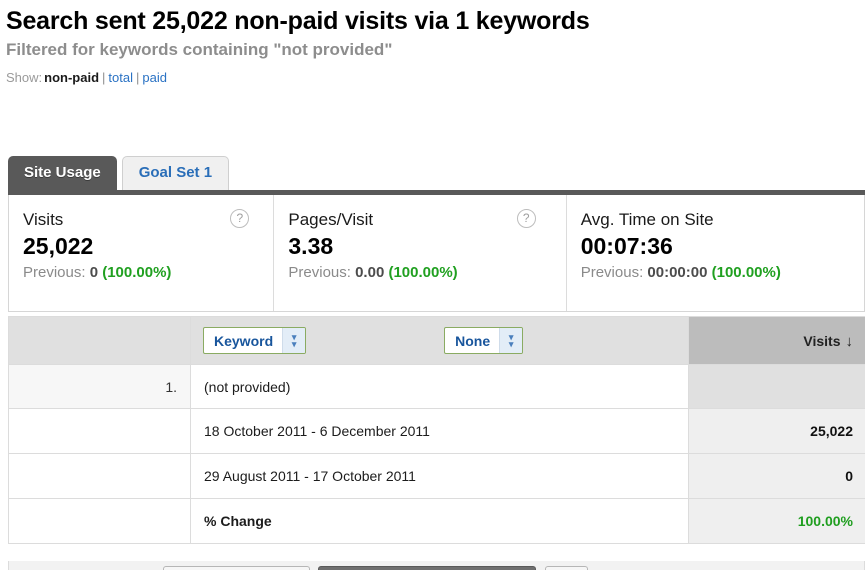  Describe the element at coordinates (427, 568) in the screenshot. I see `footer-button-center` at that location.